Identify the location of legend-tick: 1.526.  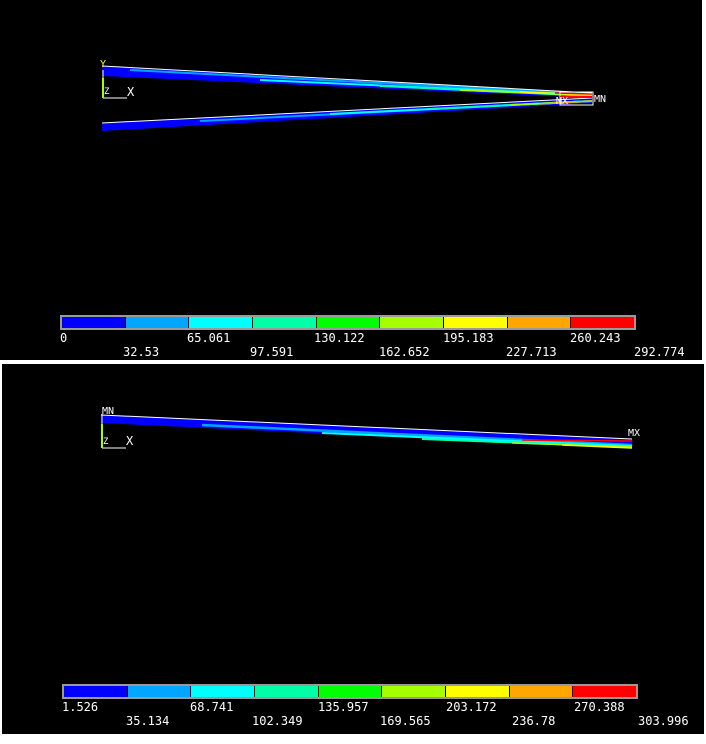
(80, 707).